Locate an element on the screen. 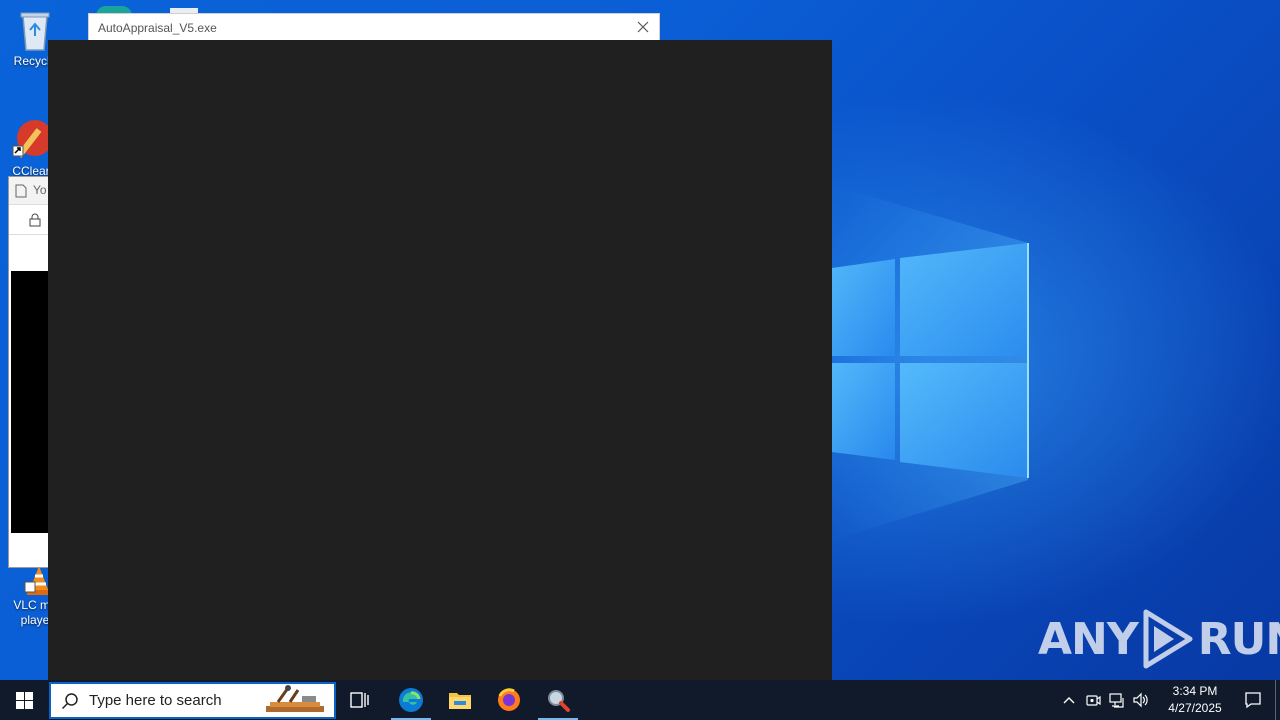 The image size is (1280, 720). edge-icon is located at coordinates (411, 700).